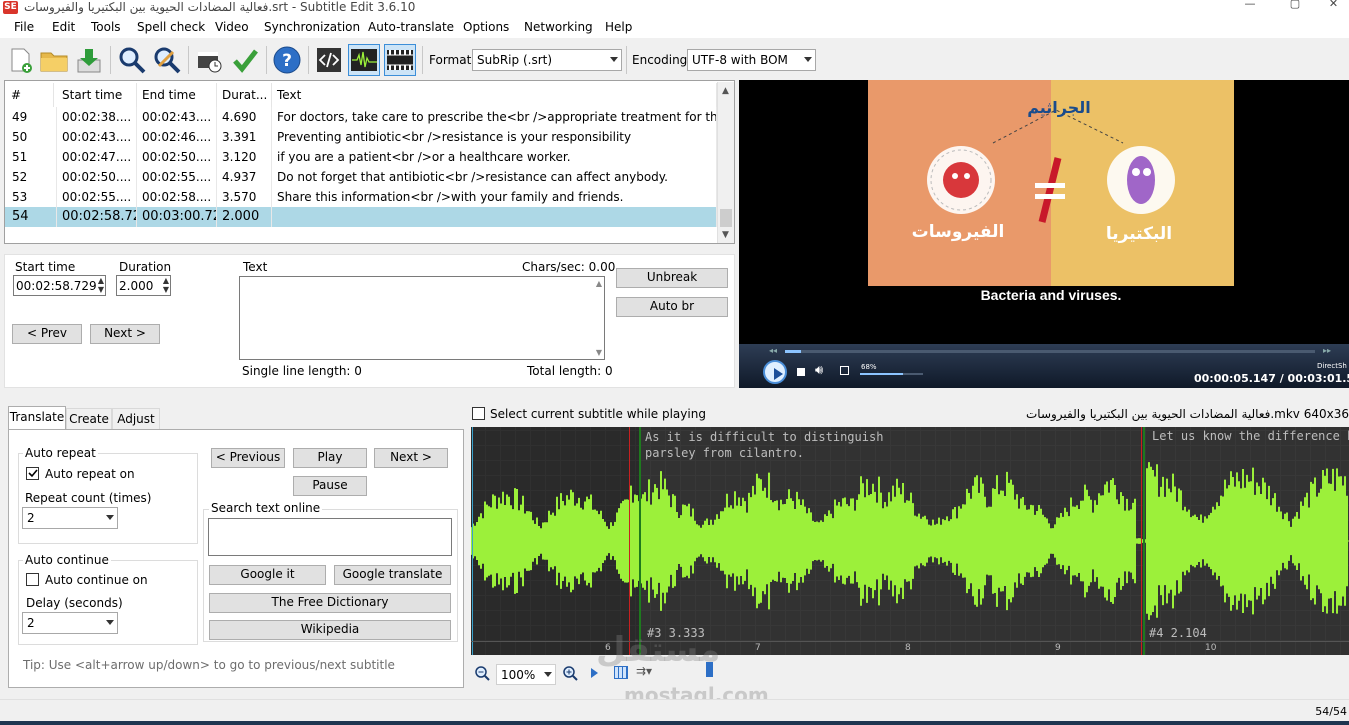 This screenshot has width=1349, height=725. I want to click on fullscreen-icon, so click(844, 370).